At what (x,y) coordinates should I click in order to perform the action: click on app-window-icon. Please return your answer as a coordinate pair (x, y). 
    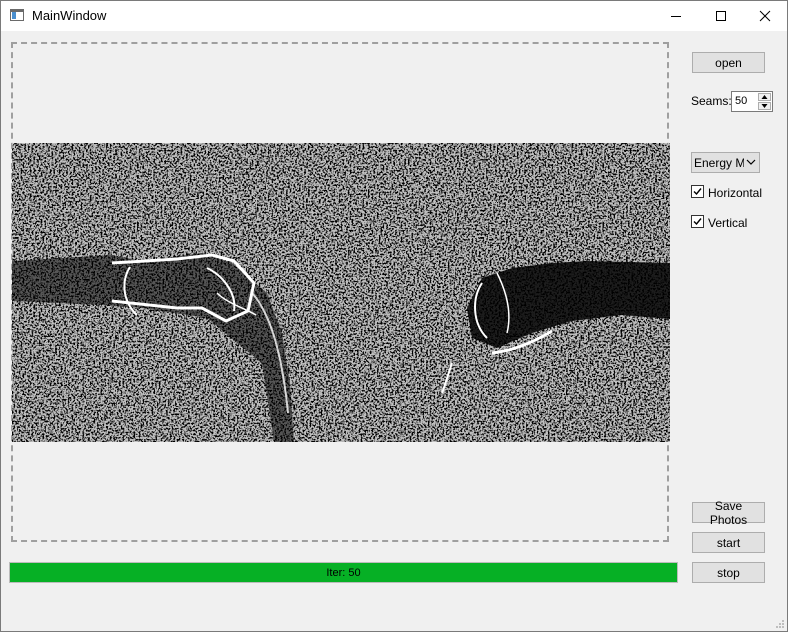
    Looking at the image, I should click on (17, 15).